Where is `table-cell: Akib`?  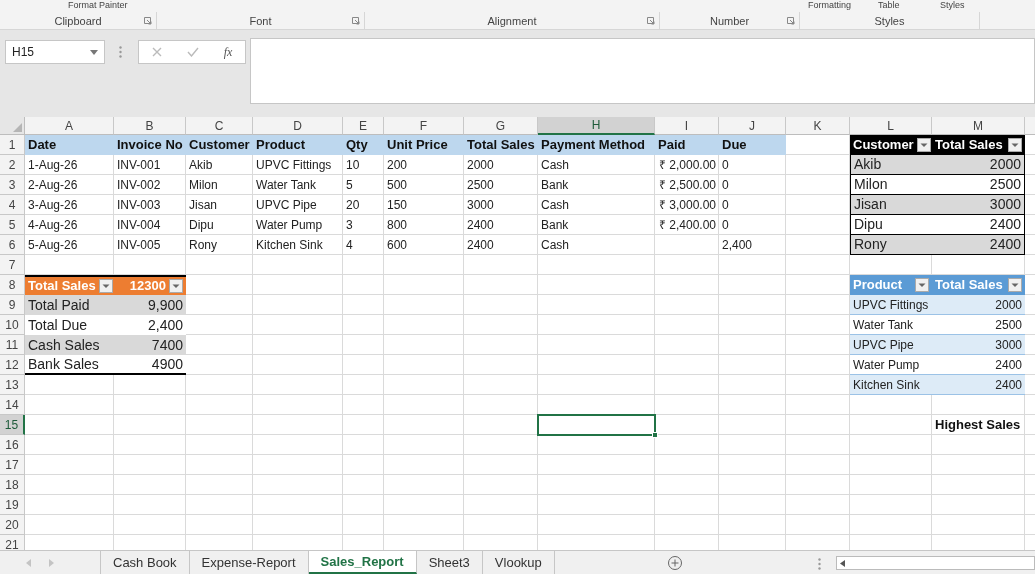
table-cell: Akib is located at coordinates (891, 165).